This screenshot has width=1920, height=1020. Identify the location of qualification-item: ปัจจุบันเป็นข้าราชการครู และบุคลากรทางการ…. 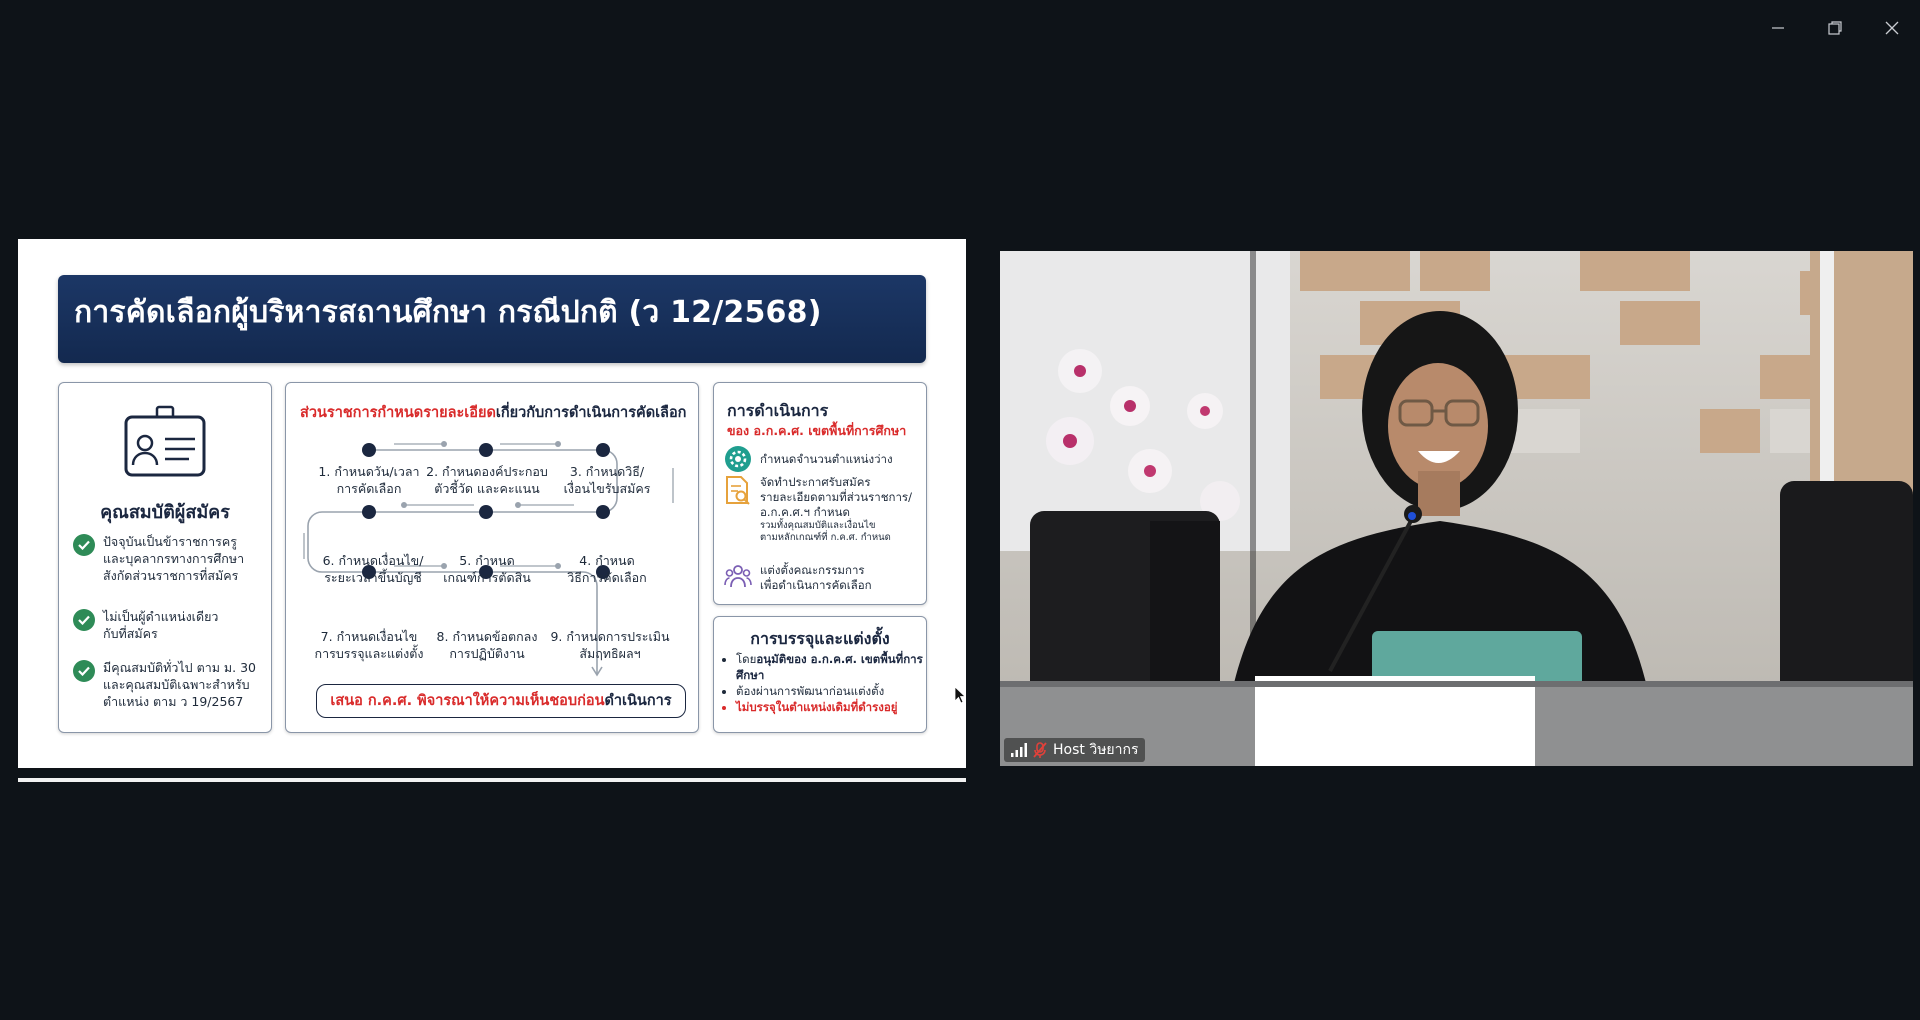
(168, 558).